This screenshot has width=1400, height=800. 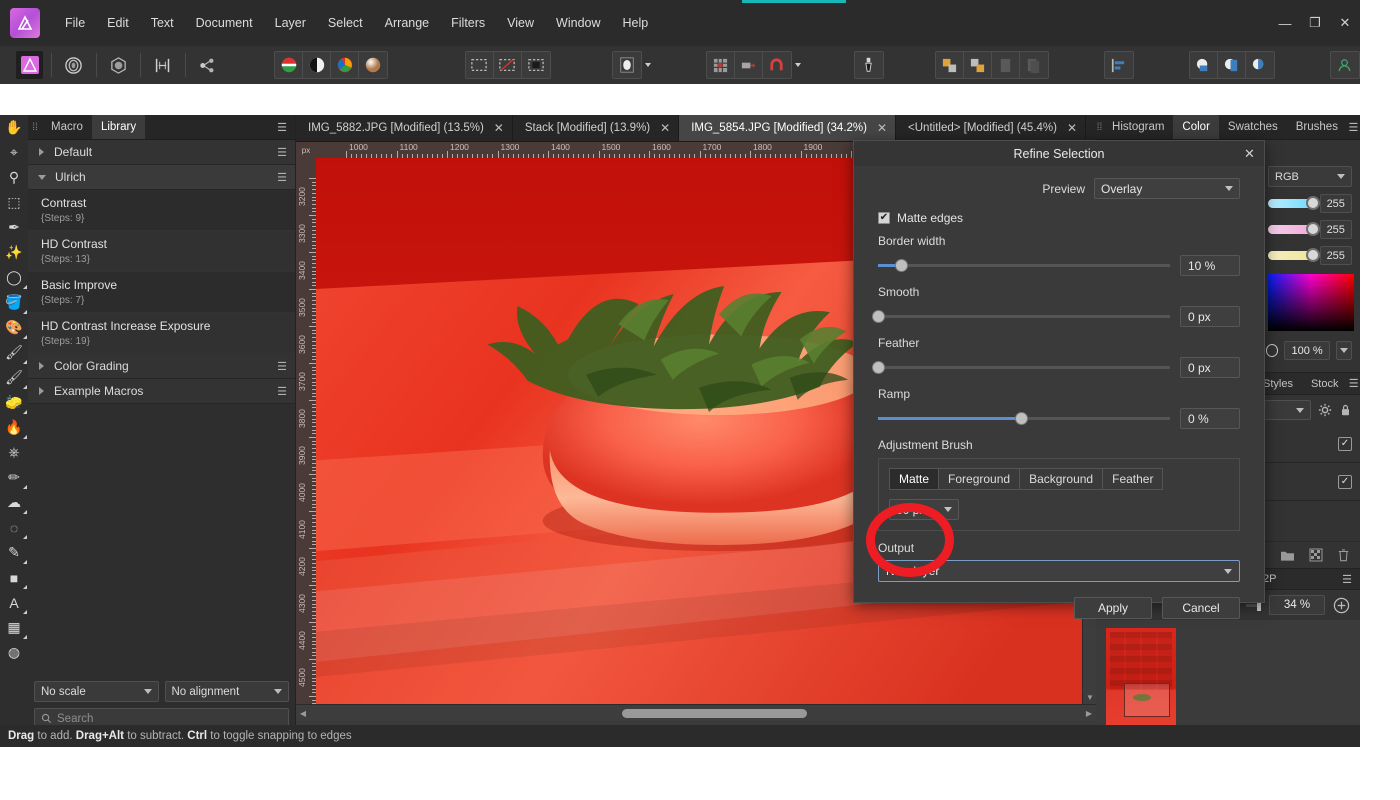 What do you see at coordinates (74, 65) in the screenshot?
I see `liquify-persona-icon` at bounding box center [74, 65].